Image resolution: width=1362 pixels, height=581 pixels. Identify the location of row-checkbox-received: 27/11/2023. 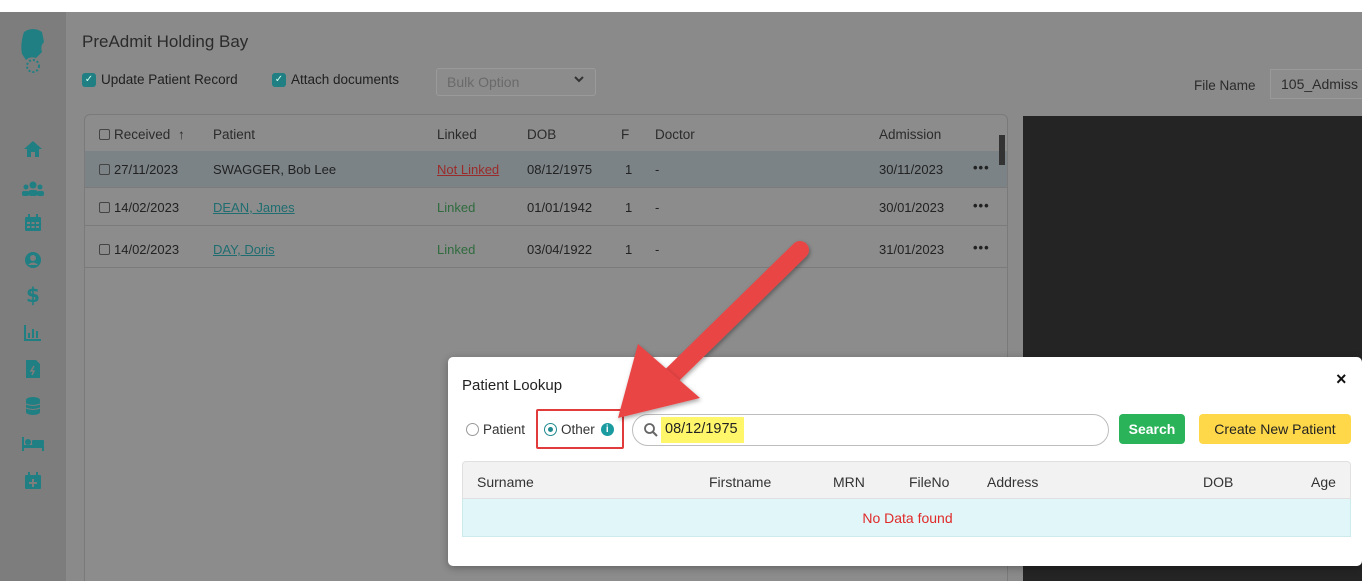
(138, 169).